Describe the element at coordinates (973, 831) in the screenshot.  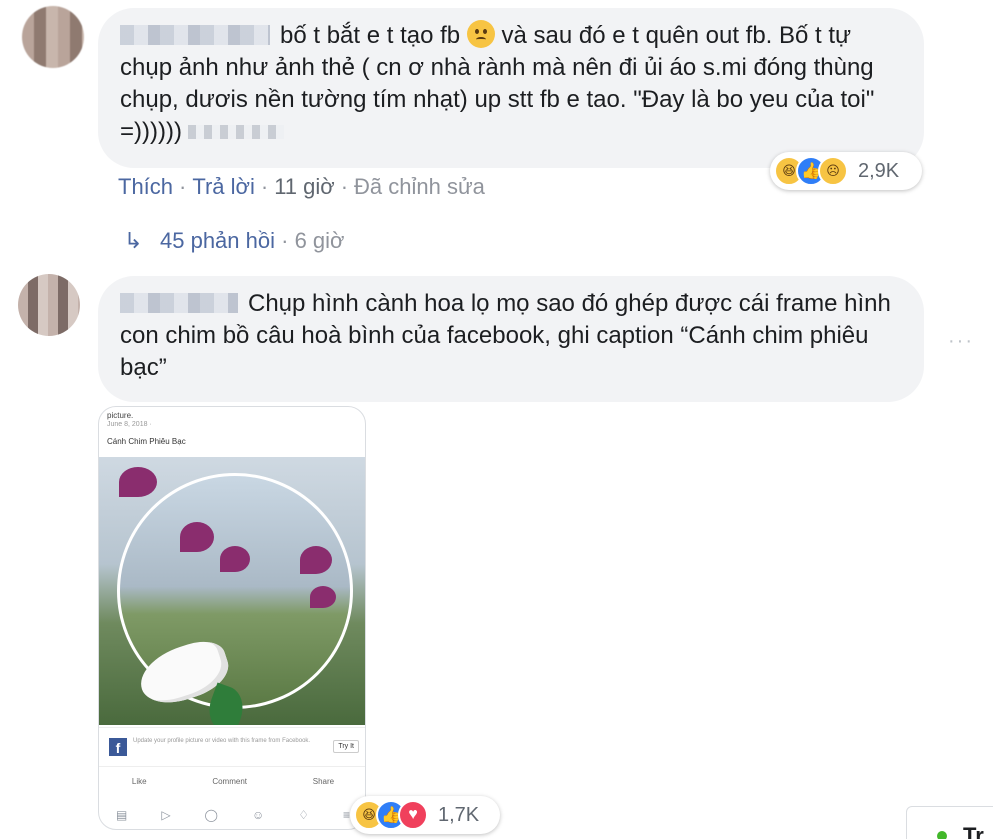
I see `chat-tray-label: Tr` at that location.